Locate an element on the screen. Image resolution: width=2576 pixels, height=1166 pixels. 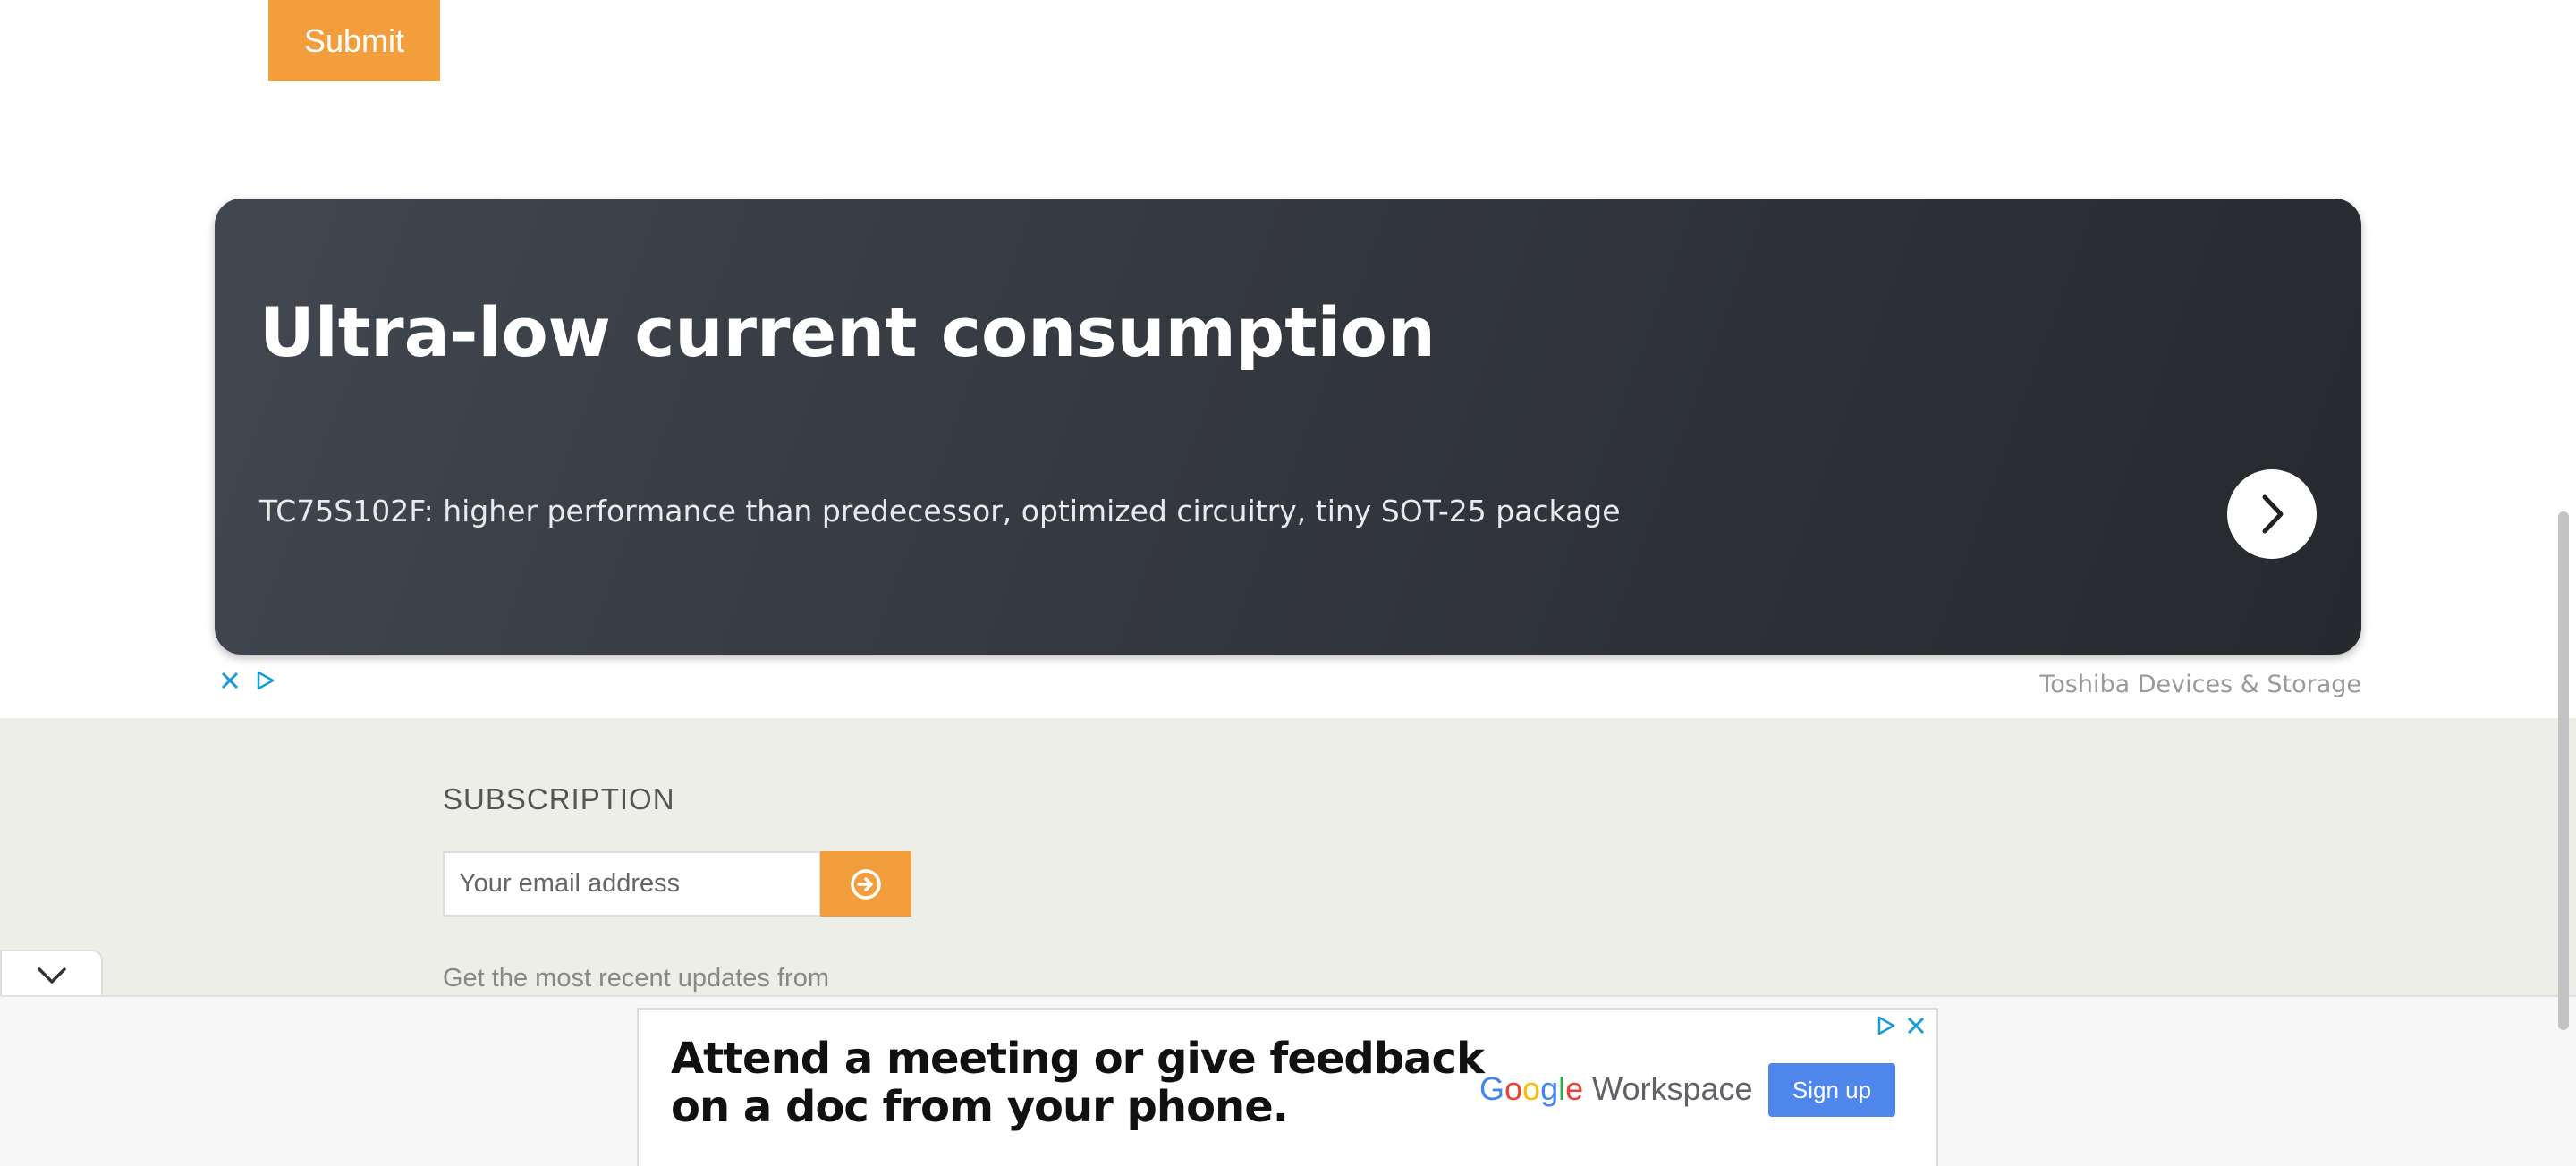
collapse-ad-tab is located at coordinates (51, 974).